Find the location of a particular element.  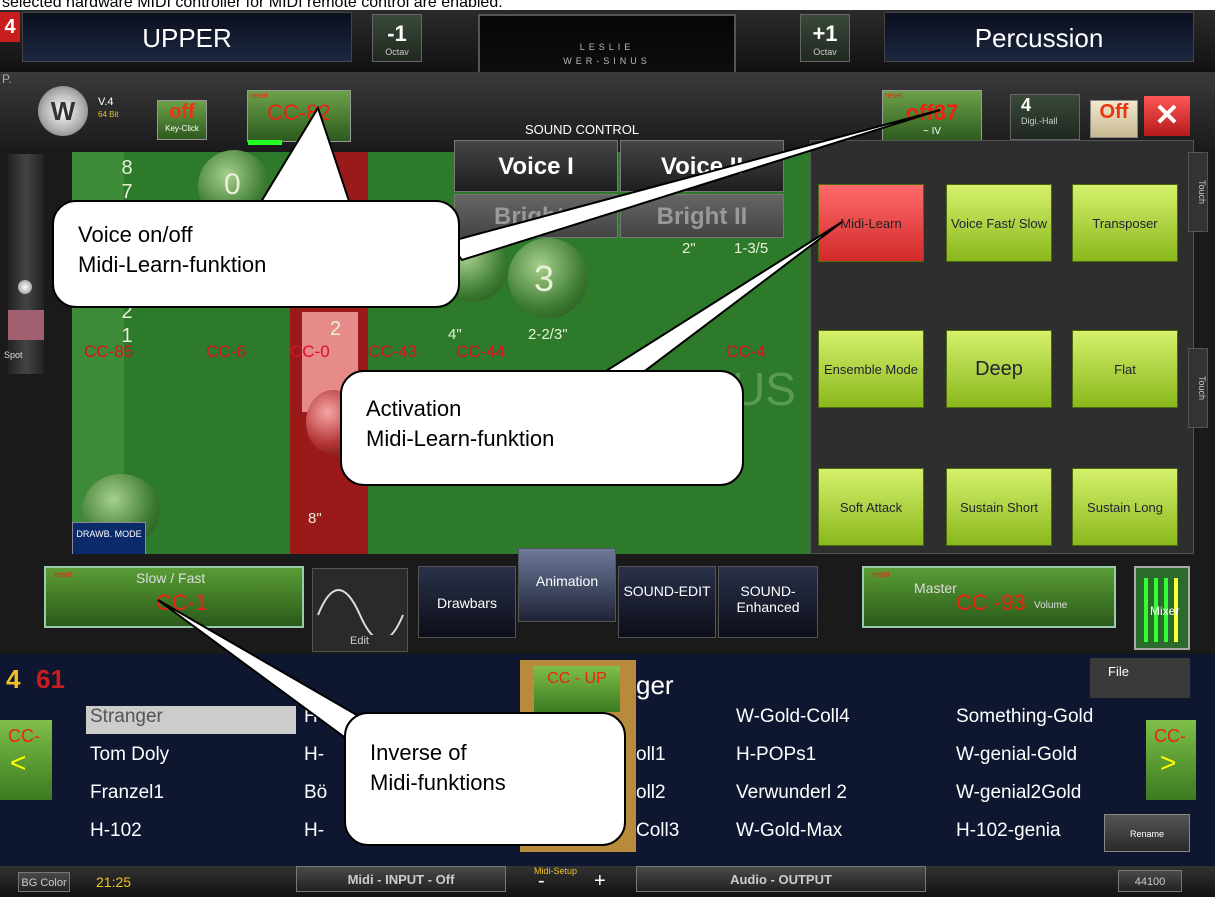

callout-voice-onoff: Voice on/off Midi-Learn-funktion is located at coordinates (256, 254).